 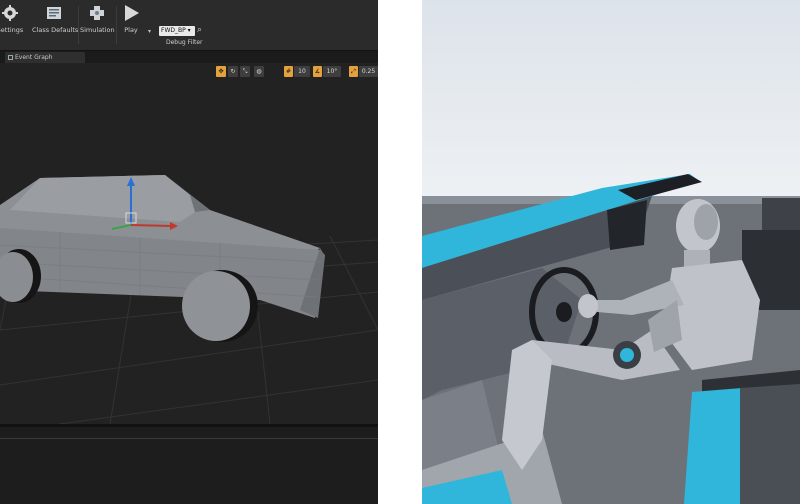 What do you see at coordinates (10, 13) in the screenshot?
I see `gear-icon` at bounding box center [10, 13].